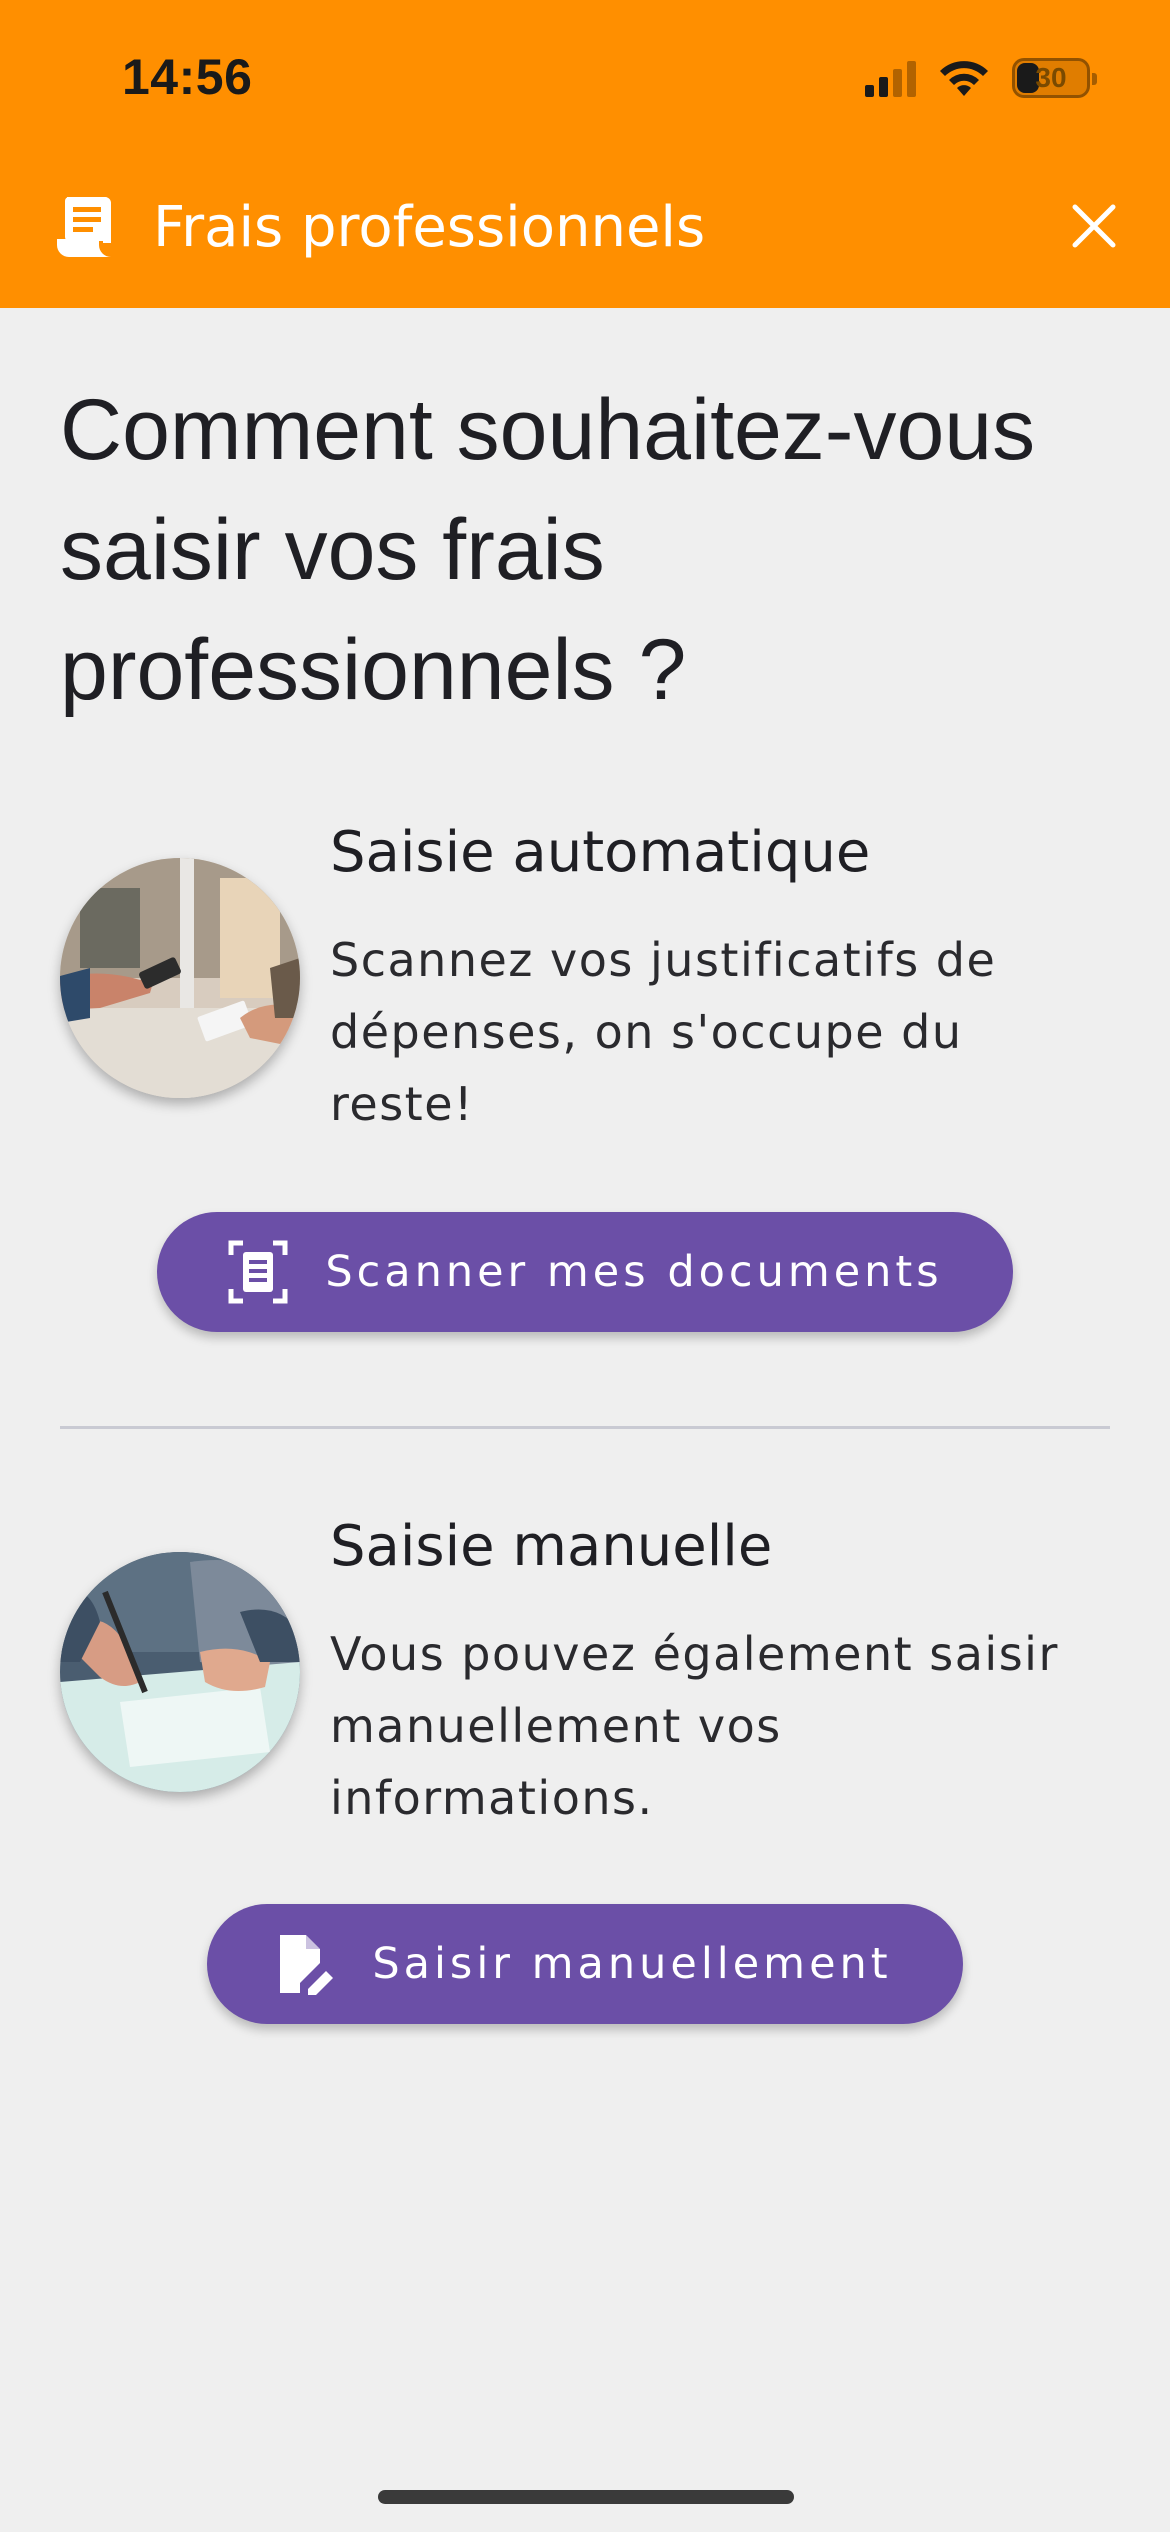 The width and height of the screenshot is (1170, 2532). I want to click on close-button, so click(1094, 226).